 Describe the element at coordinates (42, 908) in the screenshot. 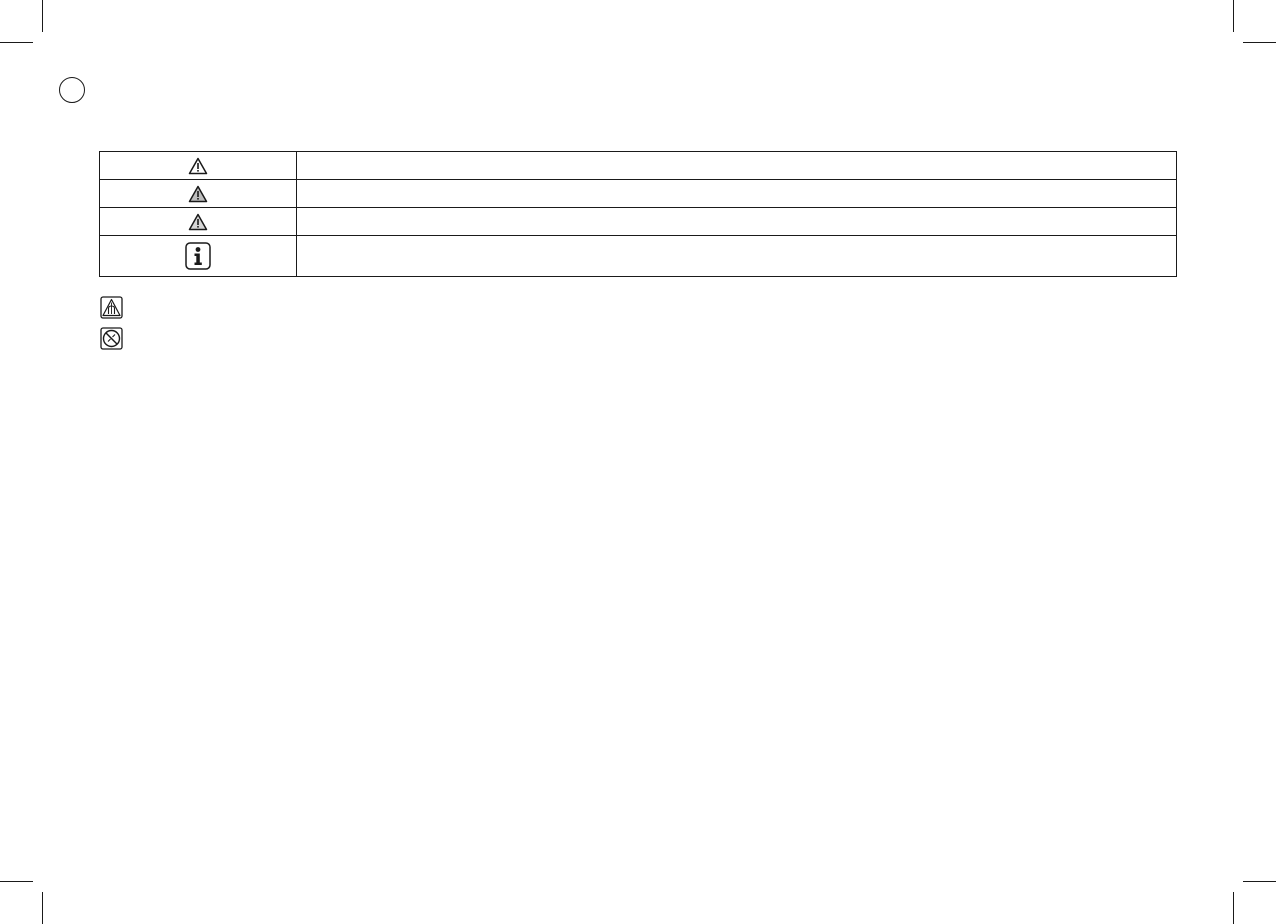

I see `crop-mark-bottom-left-v` at that location.